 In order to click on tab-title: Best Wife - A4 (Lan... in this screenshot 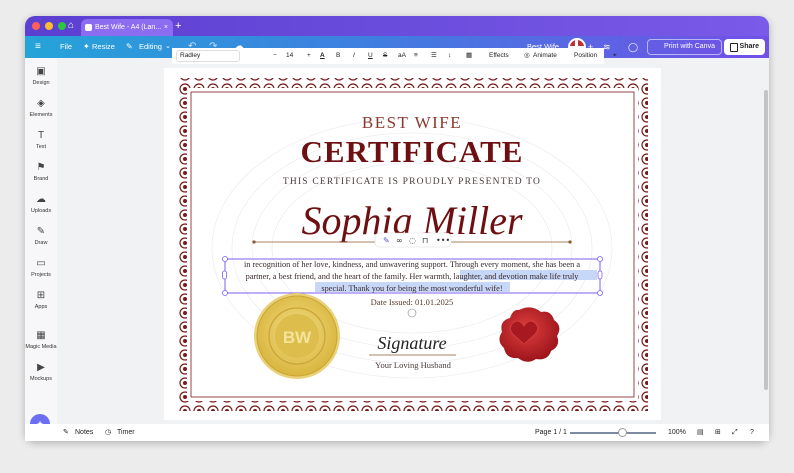, I will do `click(128, 27)`.